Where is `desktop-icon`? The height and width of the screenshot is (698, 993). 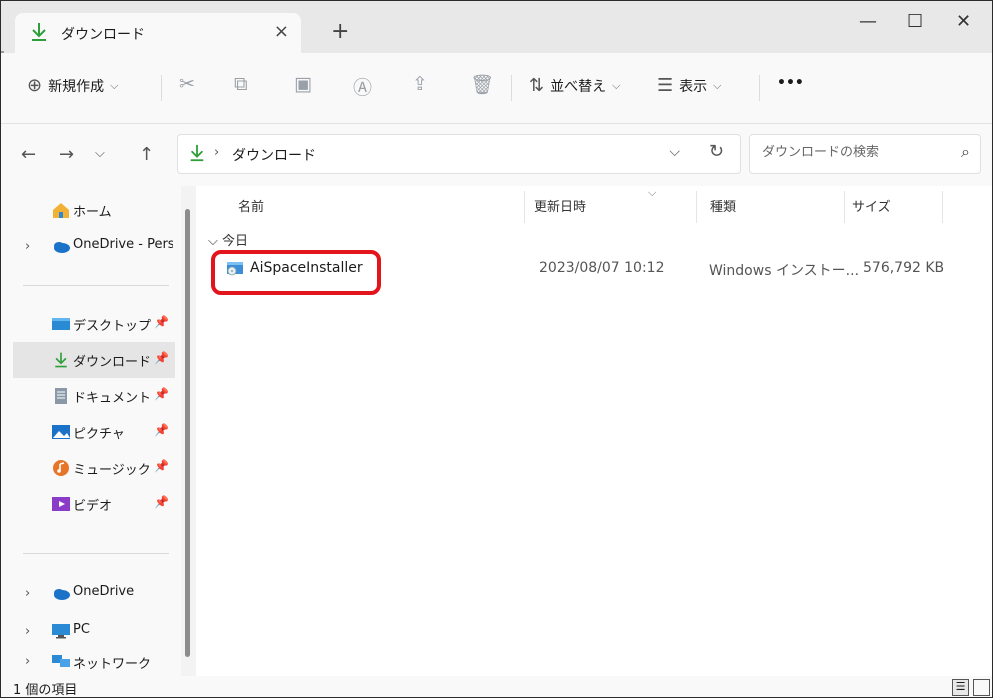 desktop-icon is located at coordinates (61, 324).